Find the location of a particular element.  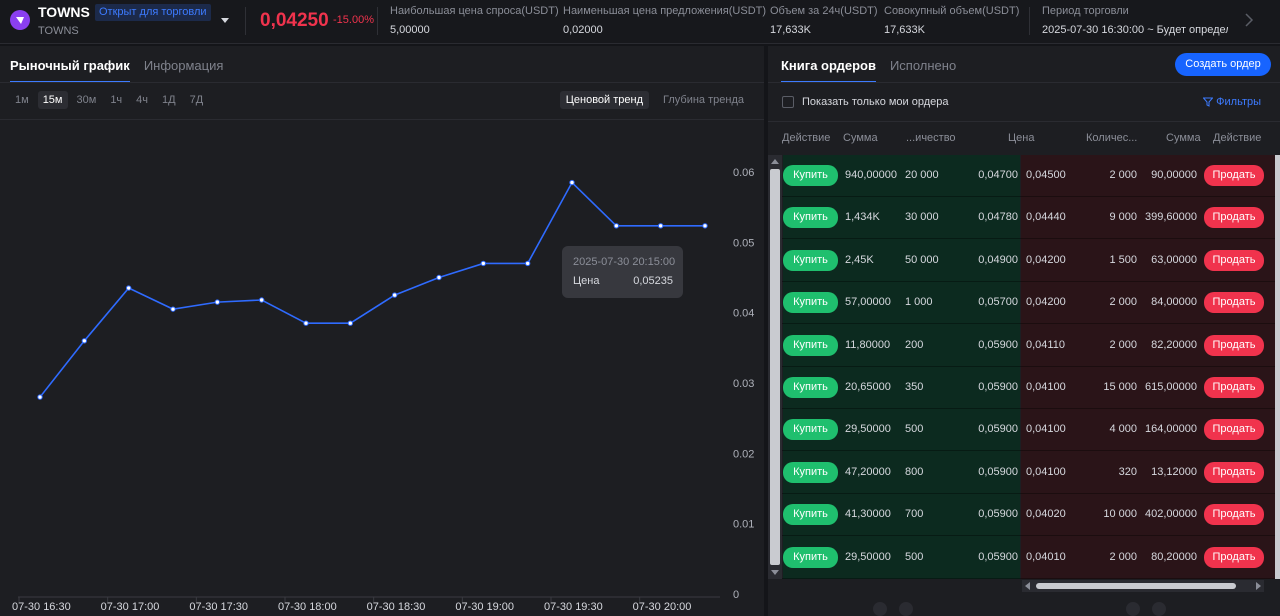

x-tick-label: 07-30 19:30 is located at coordinates (573, 607).